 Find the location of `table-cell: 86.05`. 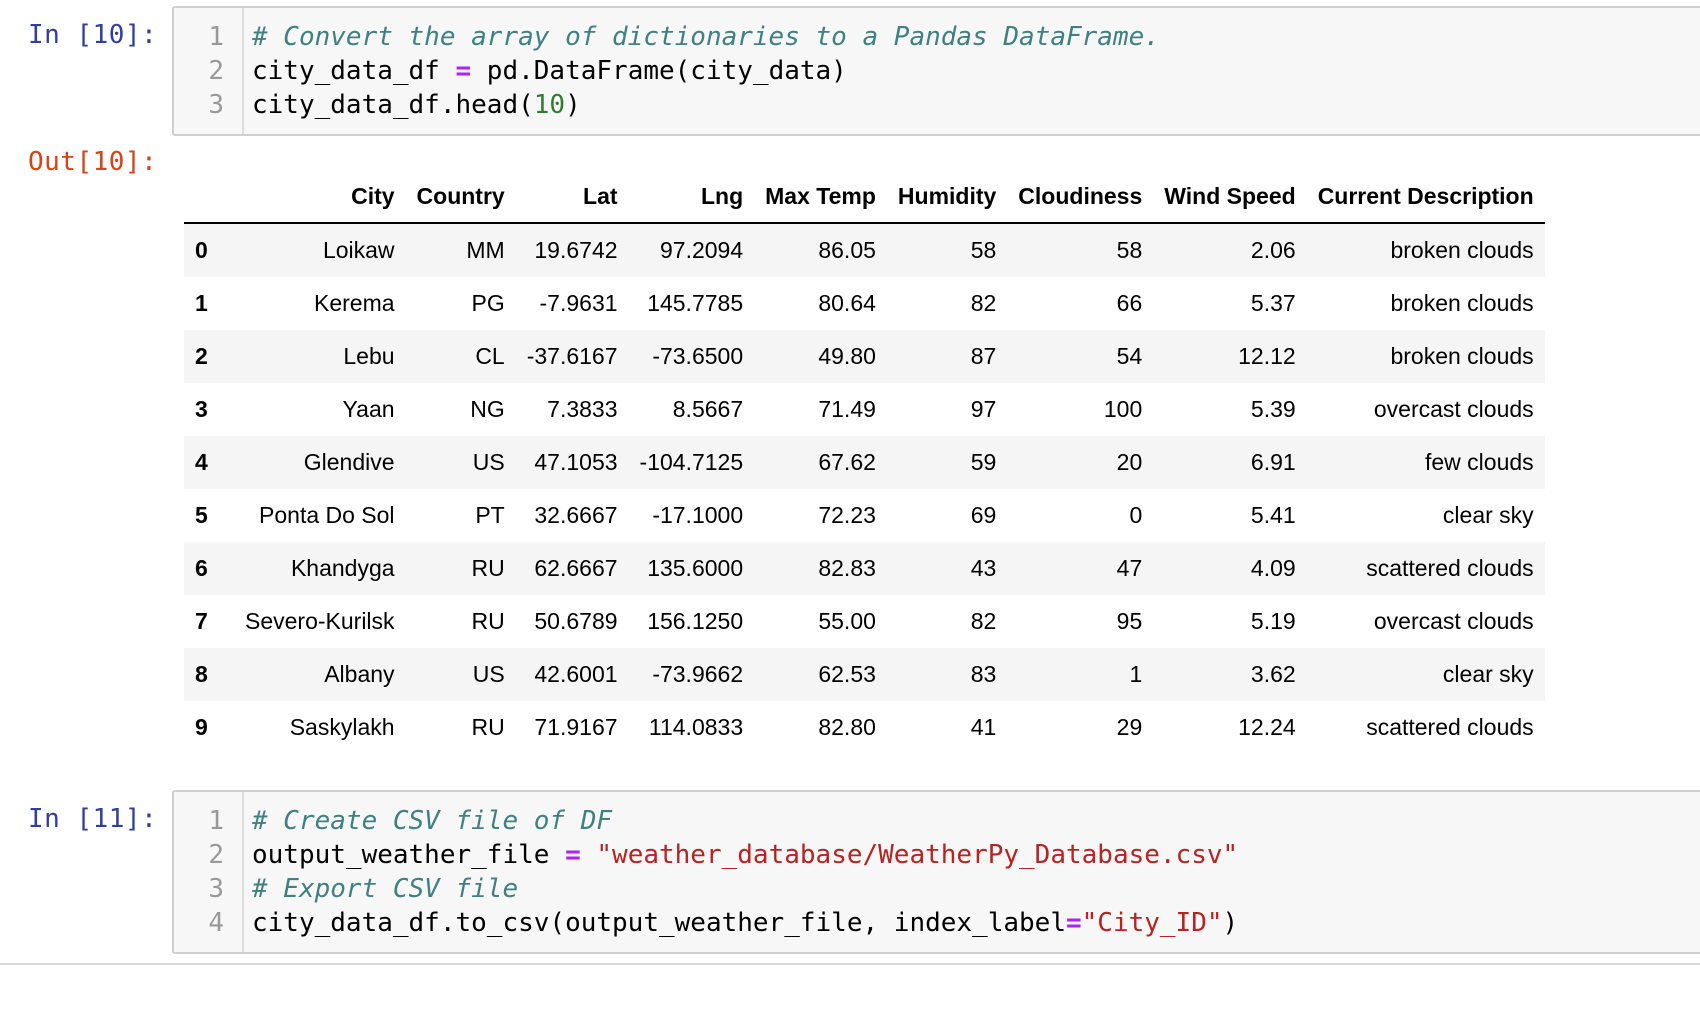

table-cell: 86.05 is located at coordinates (847, 250).